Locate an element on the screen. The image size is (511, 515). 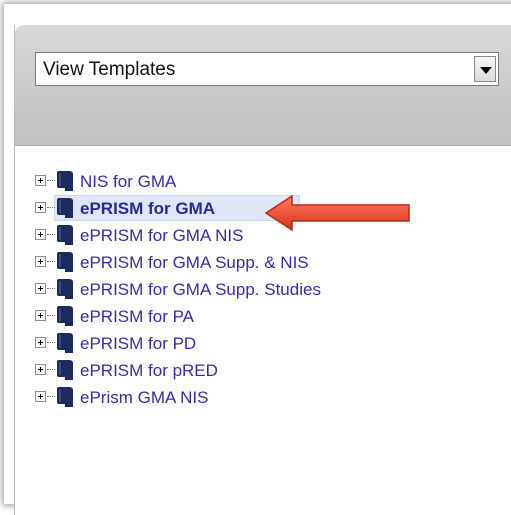
tree-node-label: ePRISM for GMA Supp. & NIS is located at coordinates (194, 263).